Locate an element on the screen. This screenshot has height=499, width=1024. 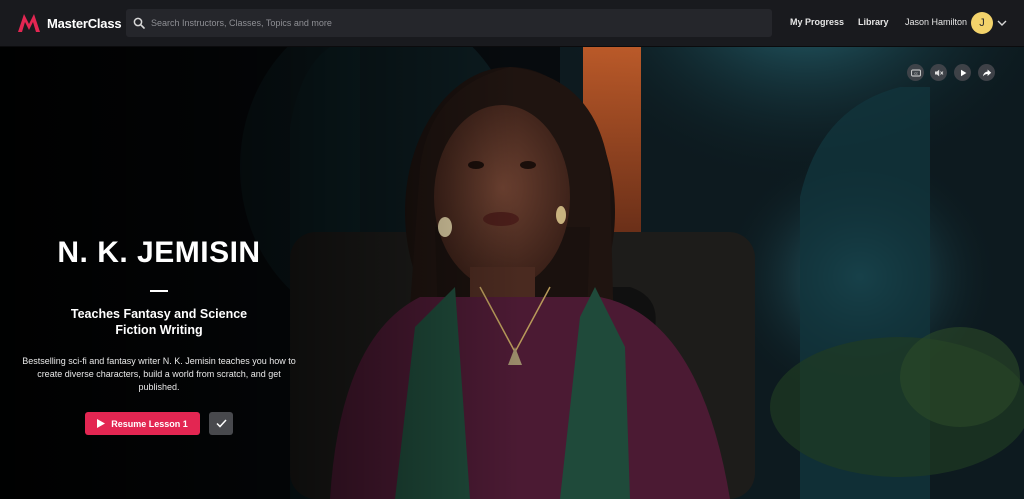
resume-lesson-button: Resume Lesson 1 is located at coordinates (142, 423).